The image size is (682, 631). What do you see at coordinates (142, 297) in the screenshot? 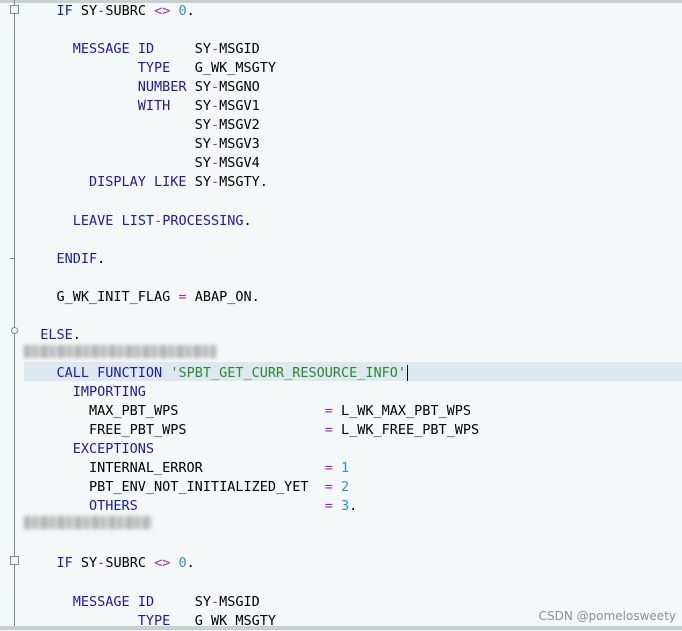
I see `code-line: G_WK_INIT_FLAG = ABAP_ON.` at bounding box center [142, 297].